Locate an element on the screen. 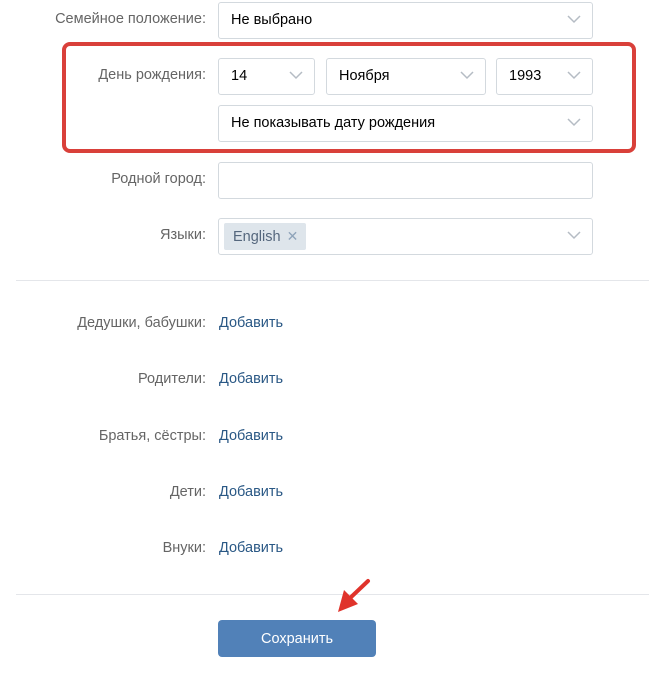 This screenshot has width=649, height=682. hometown-label: Родной город: is located at coordinates (158, 179).